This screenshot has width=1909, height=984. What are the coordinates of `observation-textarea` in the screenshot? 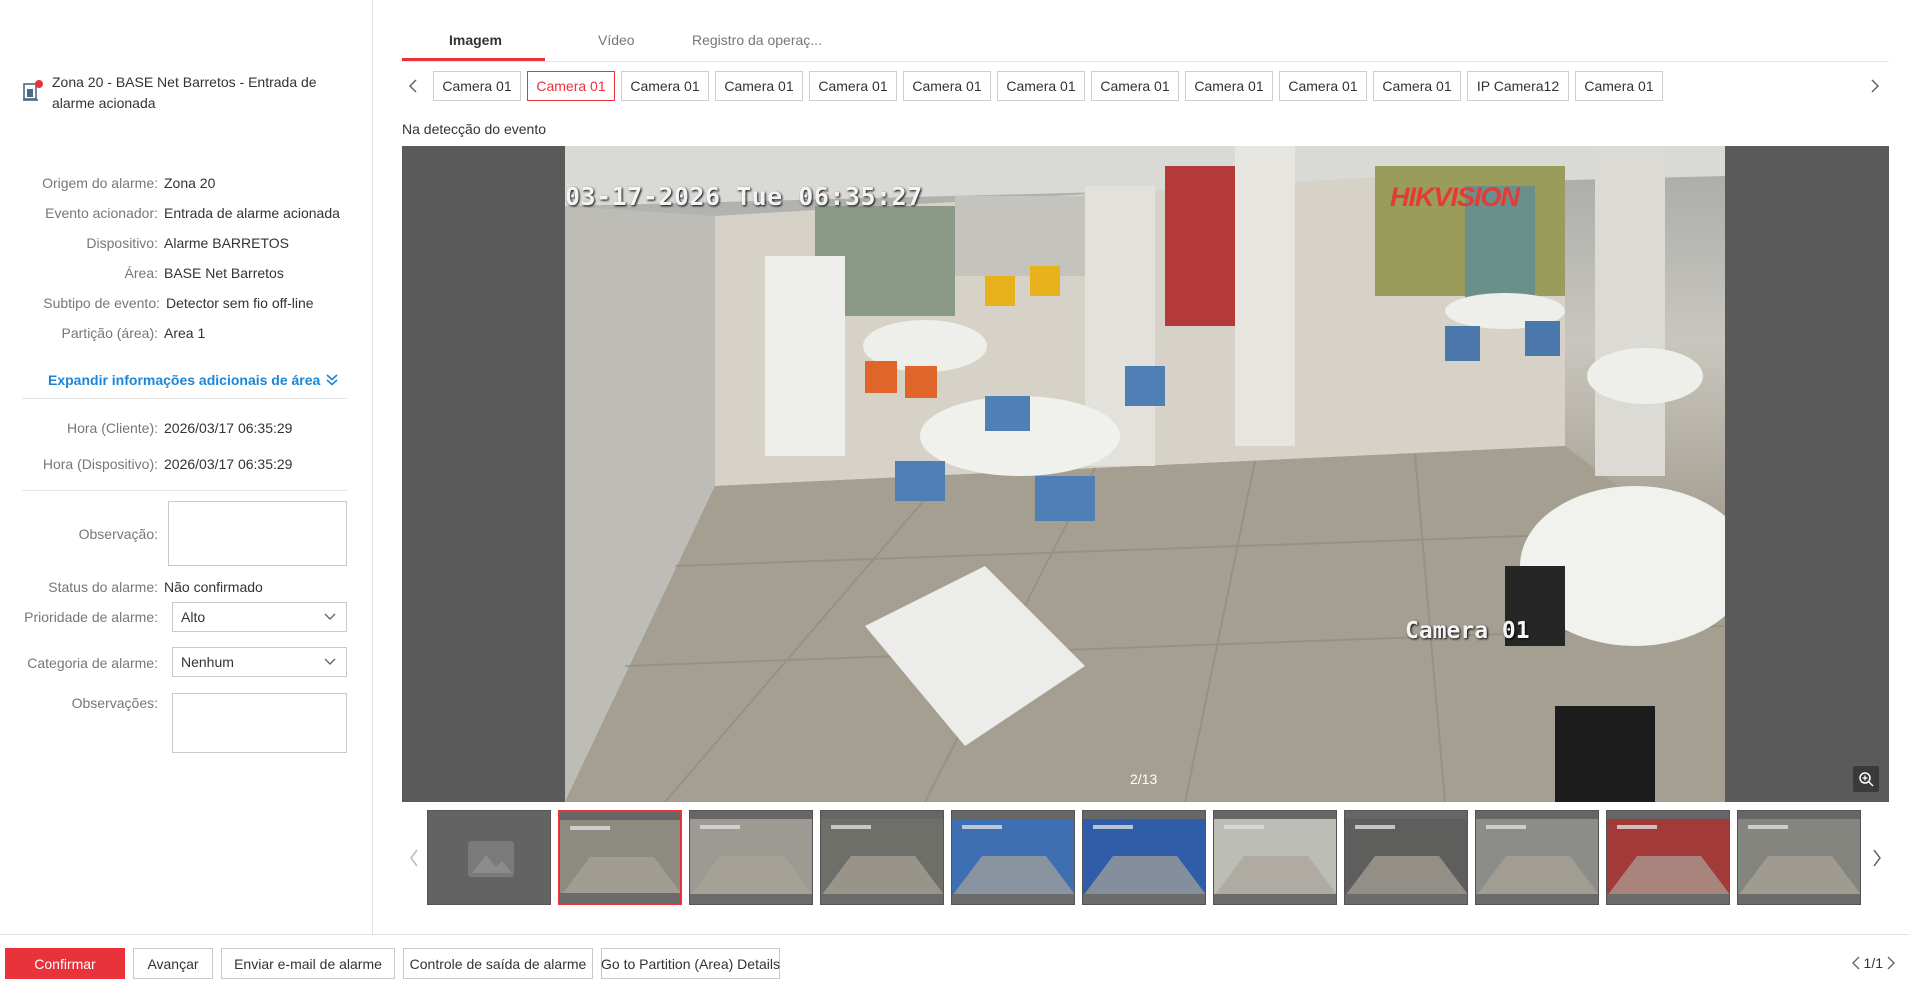 It's located at (257, 533).